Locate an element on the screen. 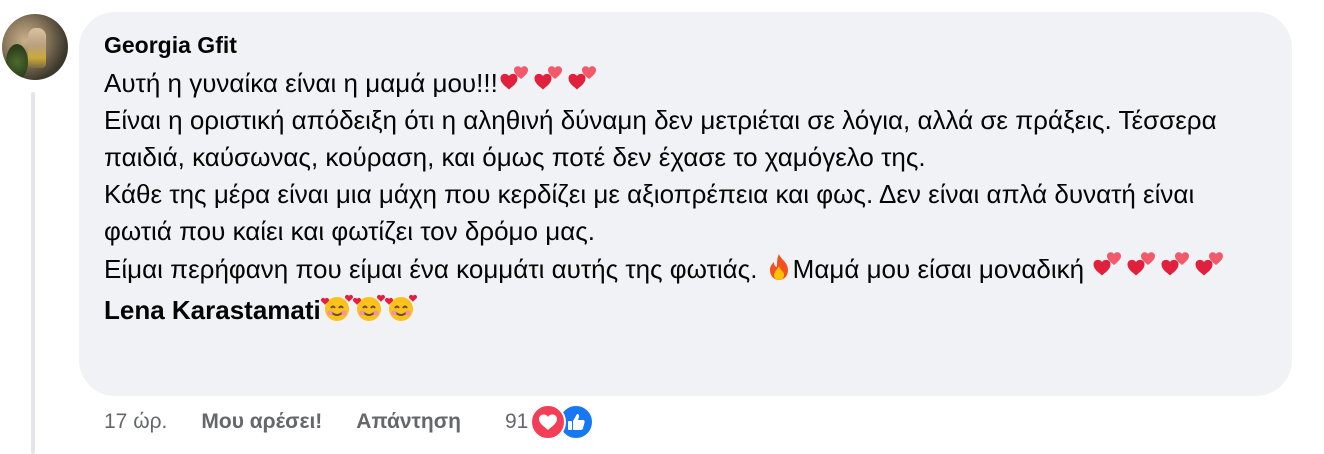  reaction-count: 91 is located at coordinates (516, 421).